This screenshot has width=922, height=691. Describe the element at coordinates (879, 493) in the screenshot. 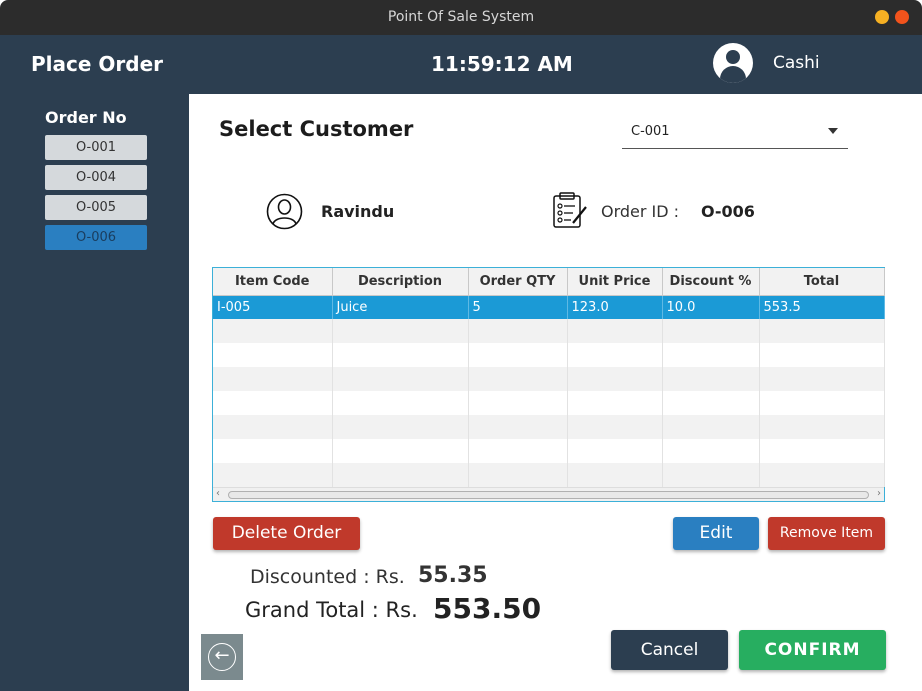

I see `scroll-right-icon: ›` at that location.